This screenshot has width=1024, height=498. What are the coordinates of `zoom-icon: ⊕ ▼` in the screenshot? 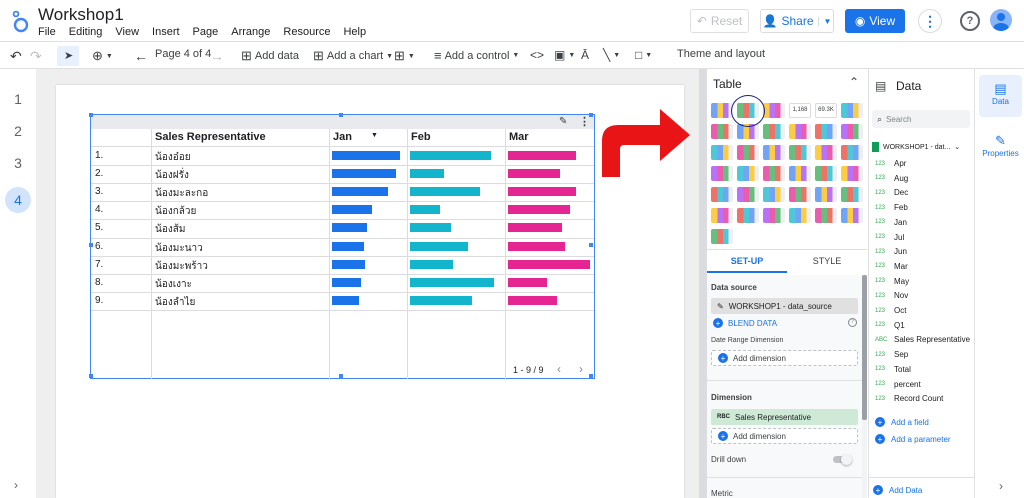 It's located at (102, 56).